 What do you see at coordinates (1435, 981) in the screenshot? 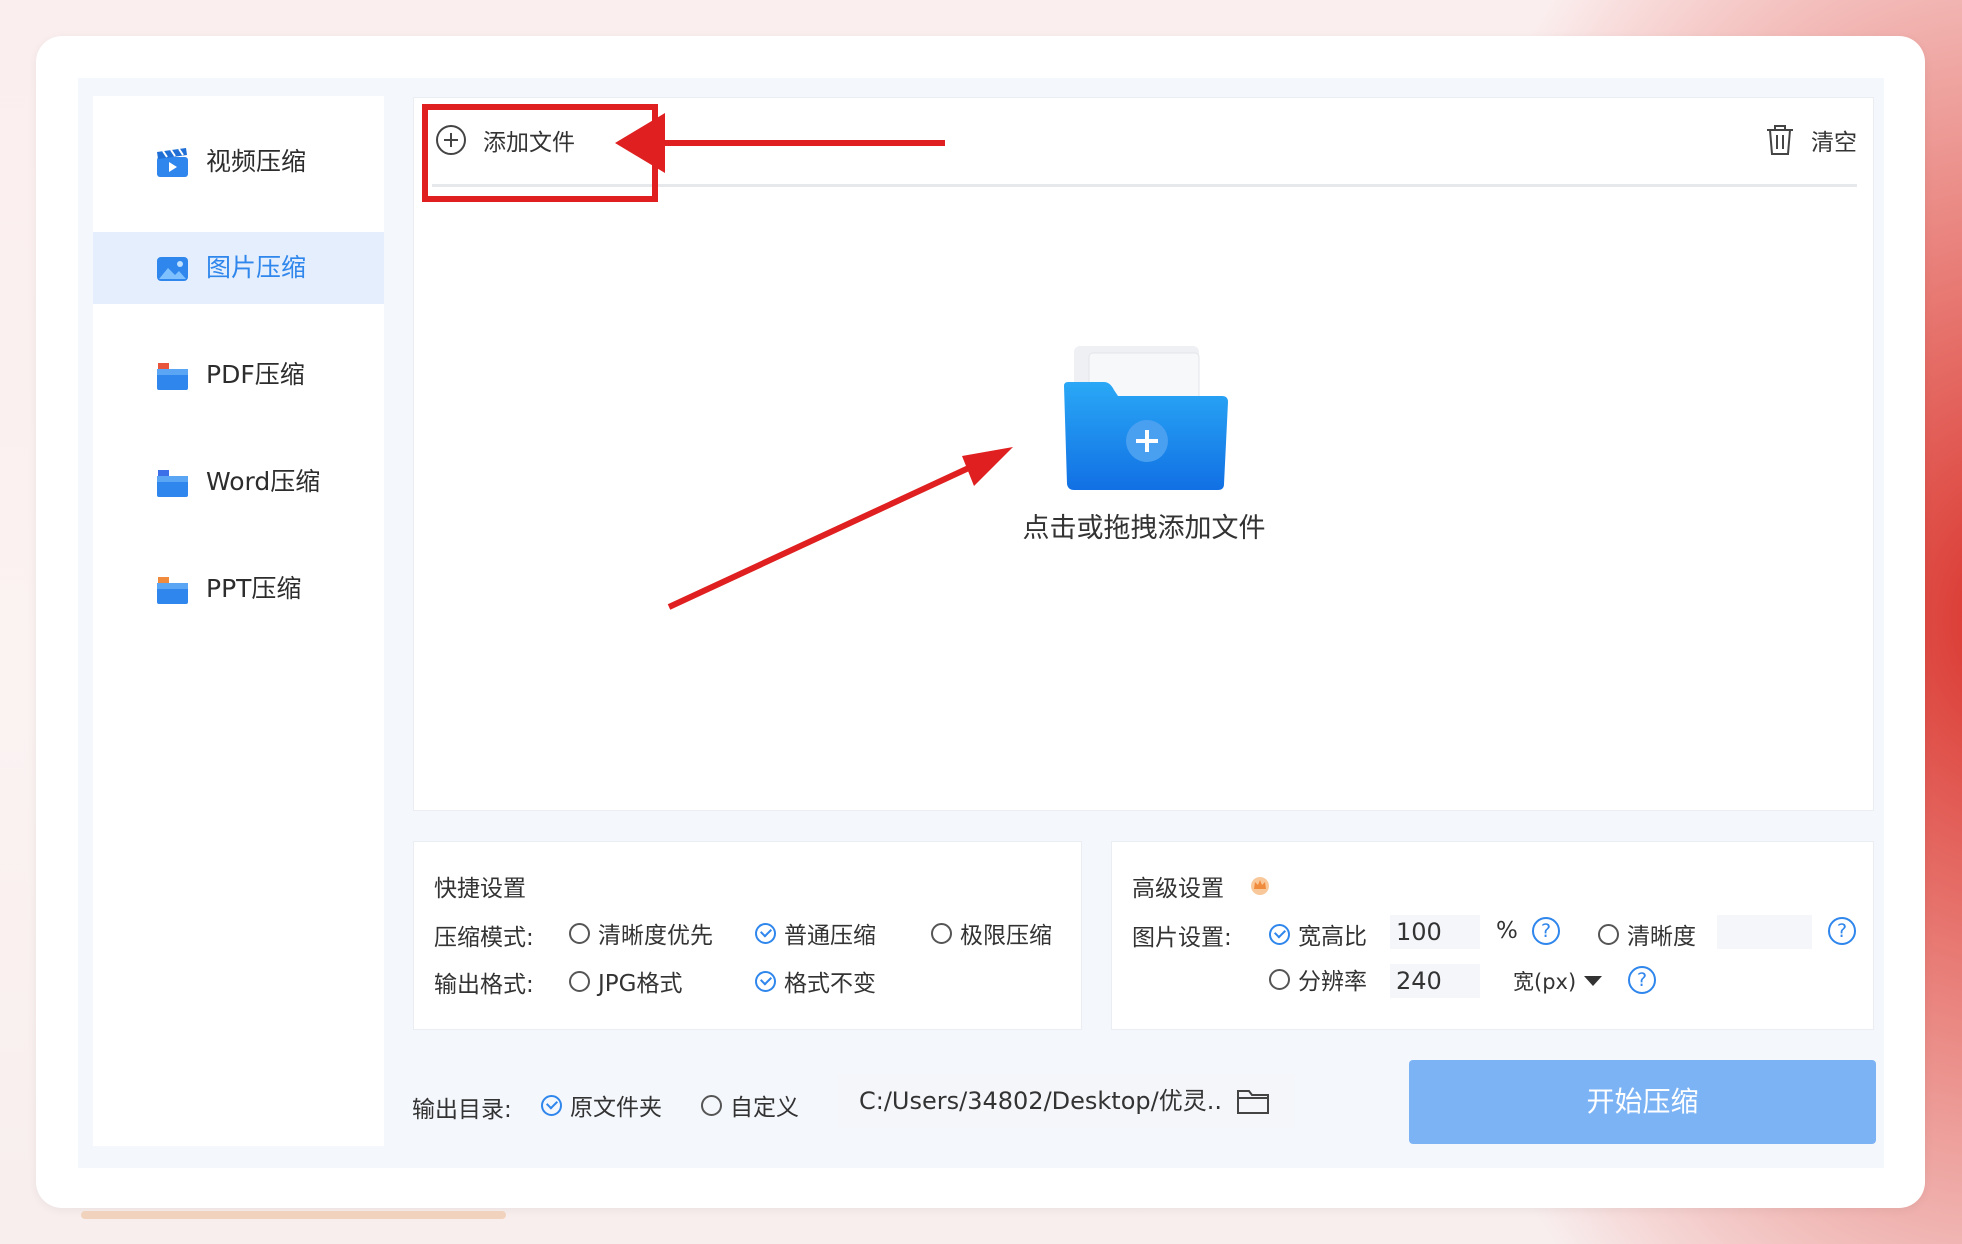
I see `resolution-input` at bounding box center [1435, 981].